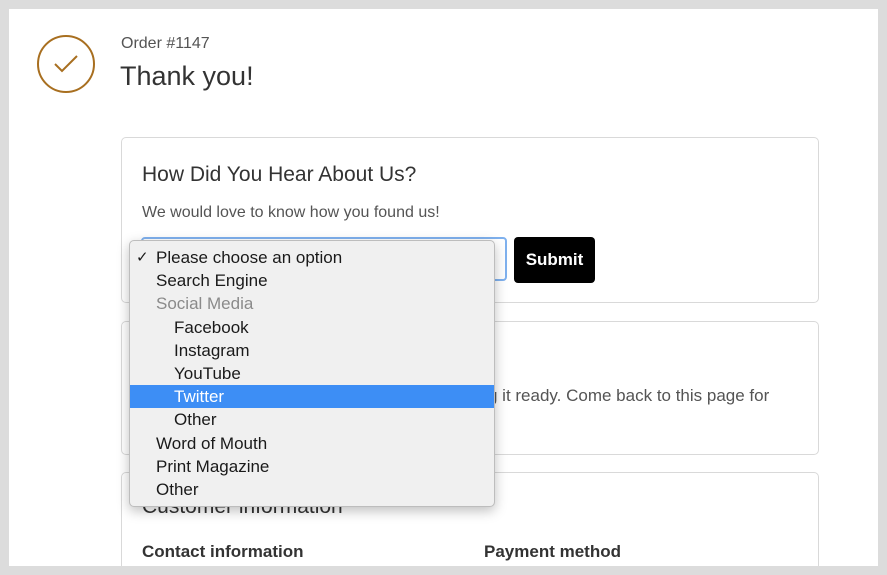  What do you see at coordinates (629, 395) in the screenshot?
I see `status-message: g it ready. Come back to this page for` at bounding box center [629, 395].